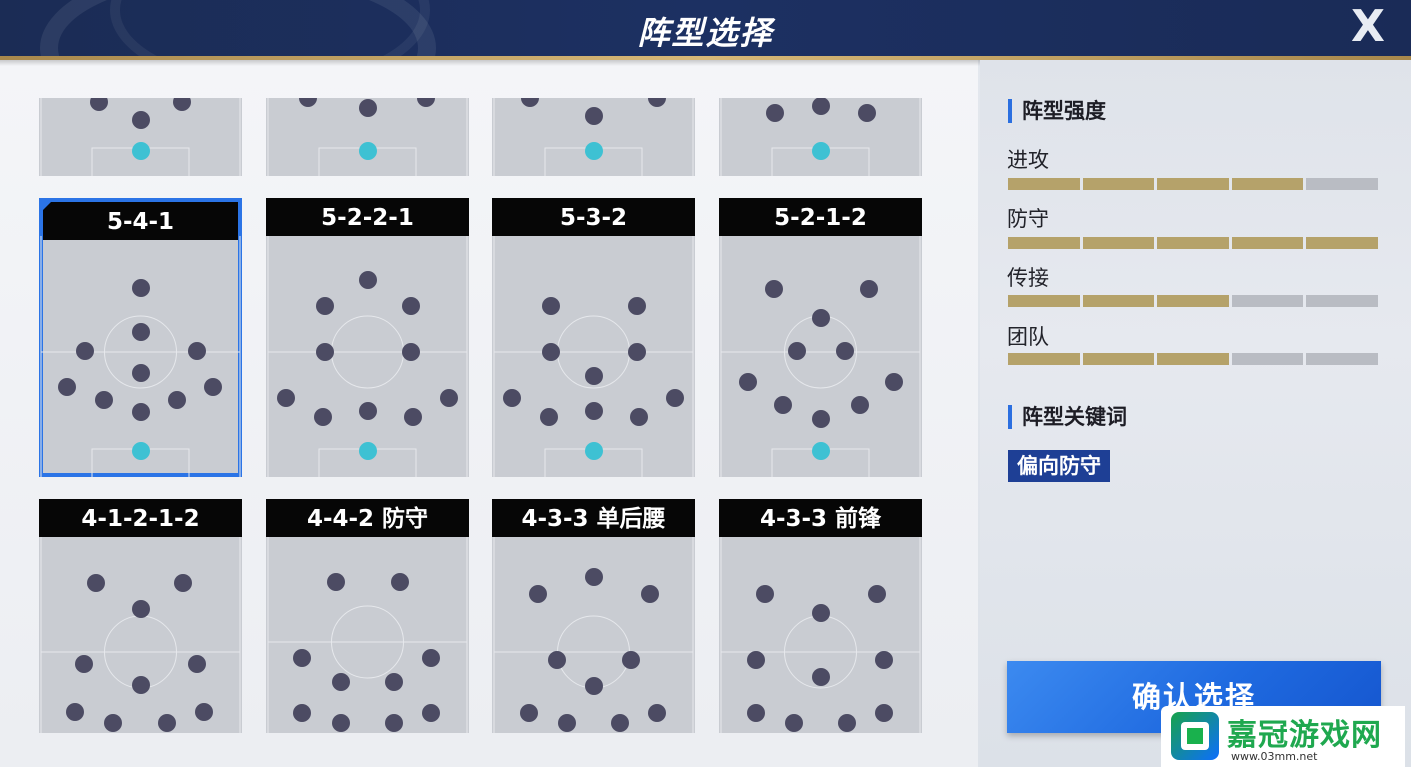  What do you see at coordinates (820, 337) in the screenshot?
I see `formation-card-5-2-1-2: 5-2-1-2` at bounding box center [820, 337].